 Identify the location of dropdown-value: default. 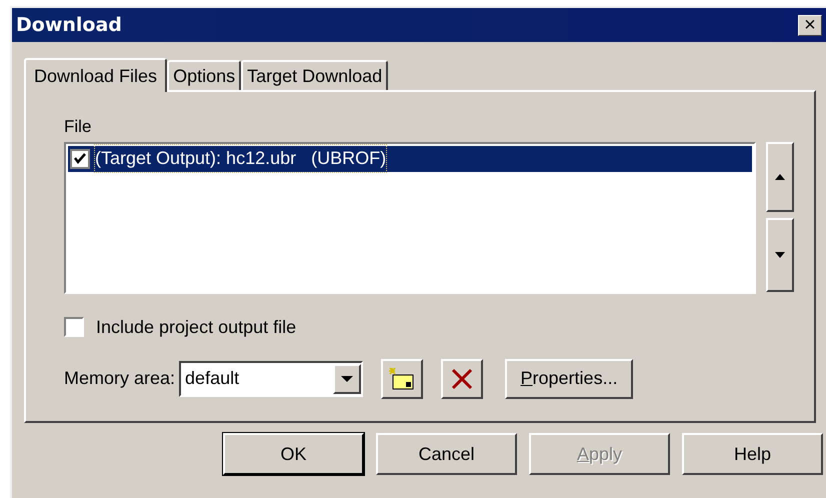
(212, 378).